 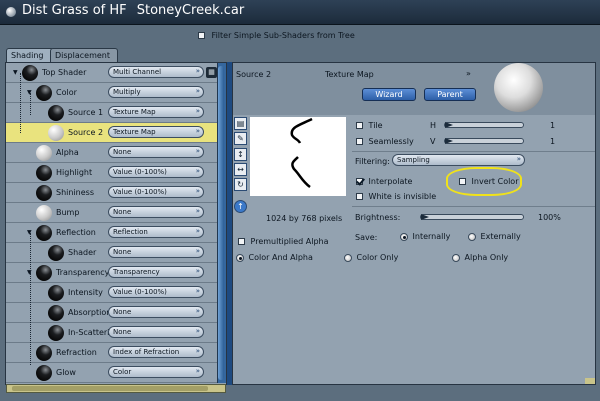 I want to click on tree-row: Source 2 Texture Map », so click(x=112, y=133).